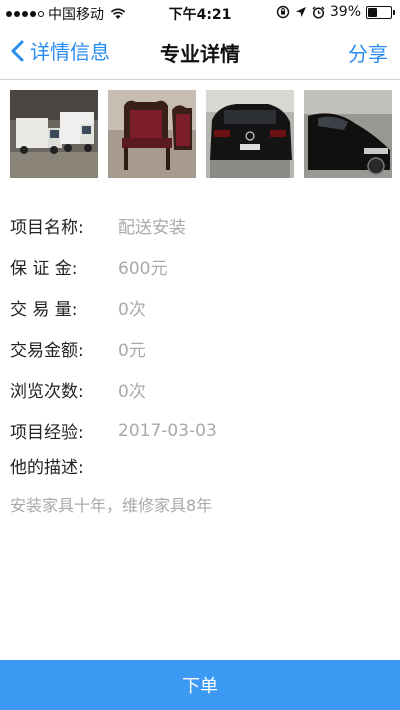 The width and height of the screenshot is (400, 710). Describe the element at coordinates (111, 505) in the screenshot. I see `description-text: 安装家具十年，维修家具8年` at that location.